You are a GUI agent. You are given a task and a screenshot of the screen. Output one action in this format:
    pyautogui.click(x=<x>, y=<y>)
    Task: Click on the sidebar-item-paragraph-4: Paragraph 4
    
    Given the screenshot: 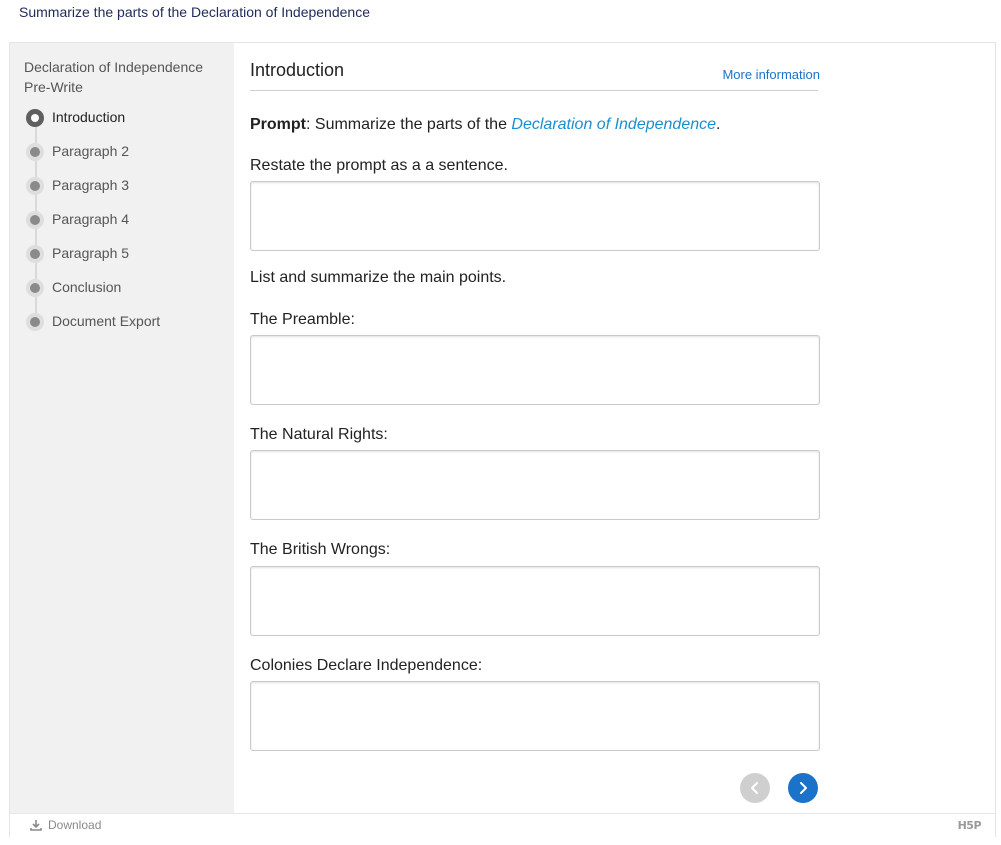 What is the action you would take?
    pyautogui.click(x=124, y=220)
    